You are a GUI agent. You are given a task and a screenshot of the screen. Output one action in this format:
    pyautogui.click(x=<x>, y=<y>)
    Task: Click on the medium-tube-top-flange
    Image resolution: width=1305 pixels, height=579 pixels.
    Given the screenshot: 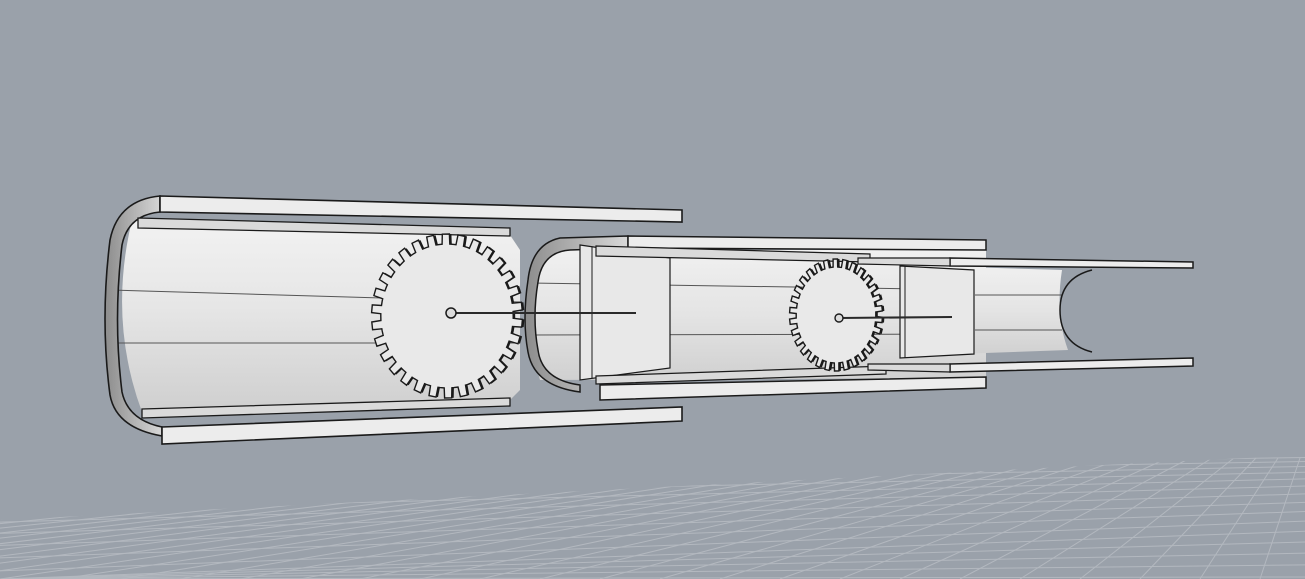 What is the action you would take?
    pyautogui.click(x=807, y=243)
    